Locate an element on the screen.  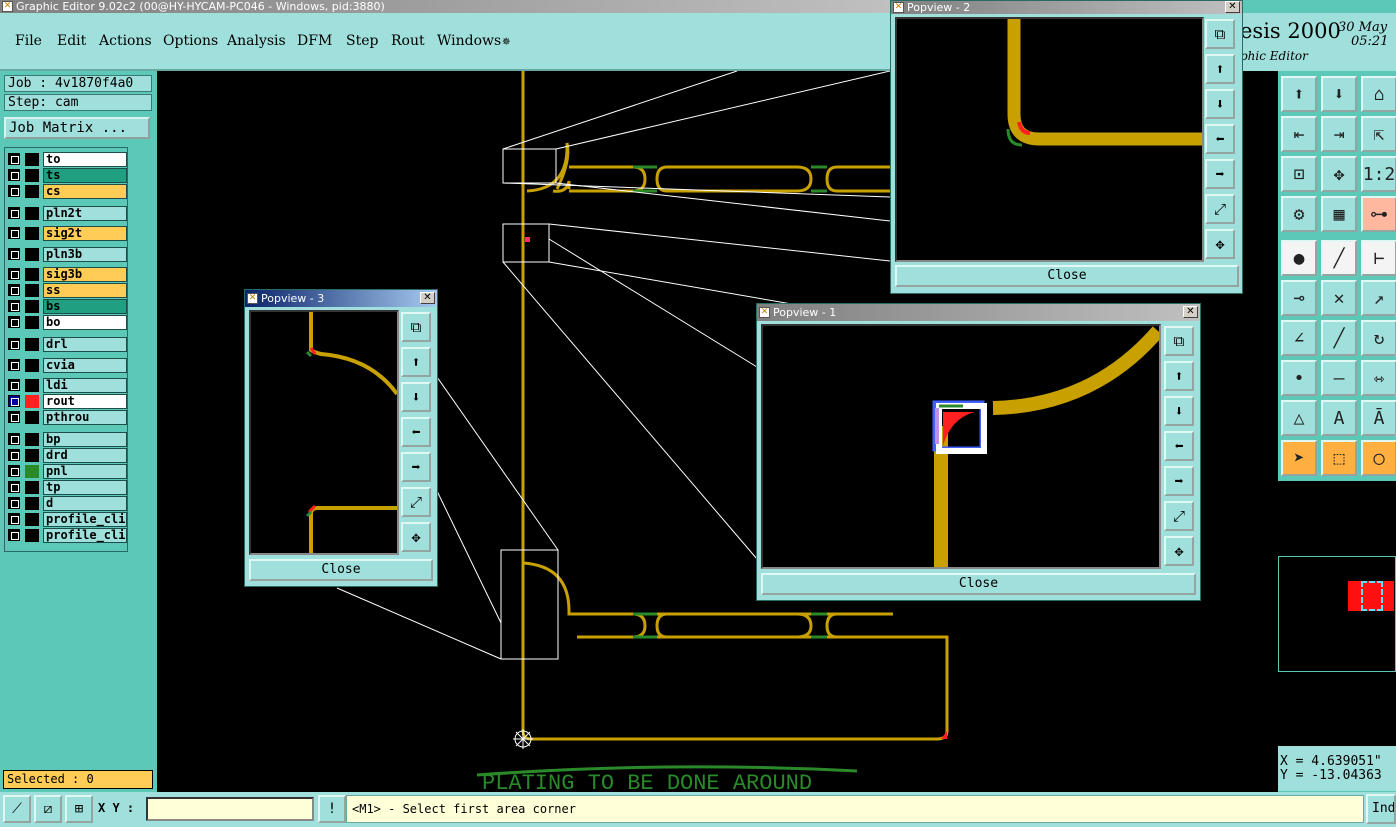
layer-name: sig3b is located at coordinates (85, 274).